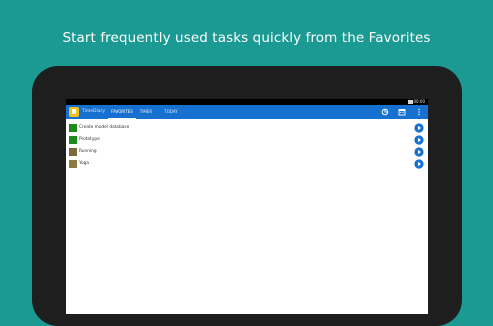 The height and width of the screenshot is (326, 493). What do you see at coordinates (104, 127) in the screenshot?
I see `task-label: Create model database` at bounding box center [104, 127].